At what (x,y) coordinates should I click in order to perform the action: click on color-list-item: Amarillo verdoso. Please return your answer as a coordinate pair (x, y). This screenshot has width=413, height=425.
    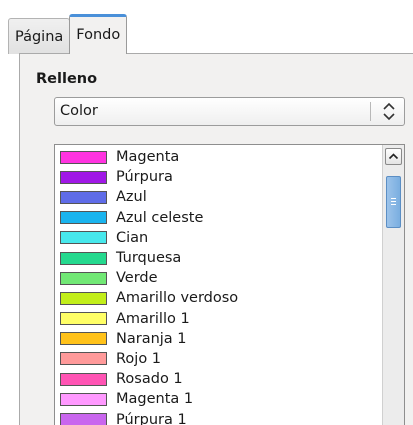
    Looking at the image, I should click on (217, 298).